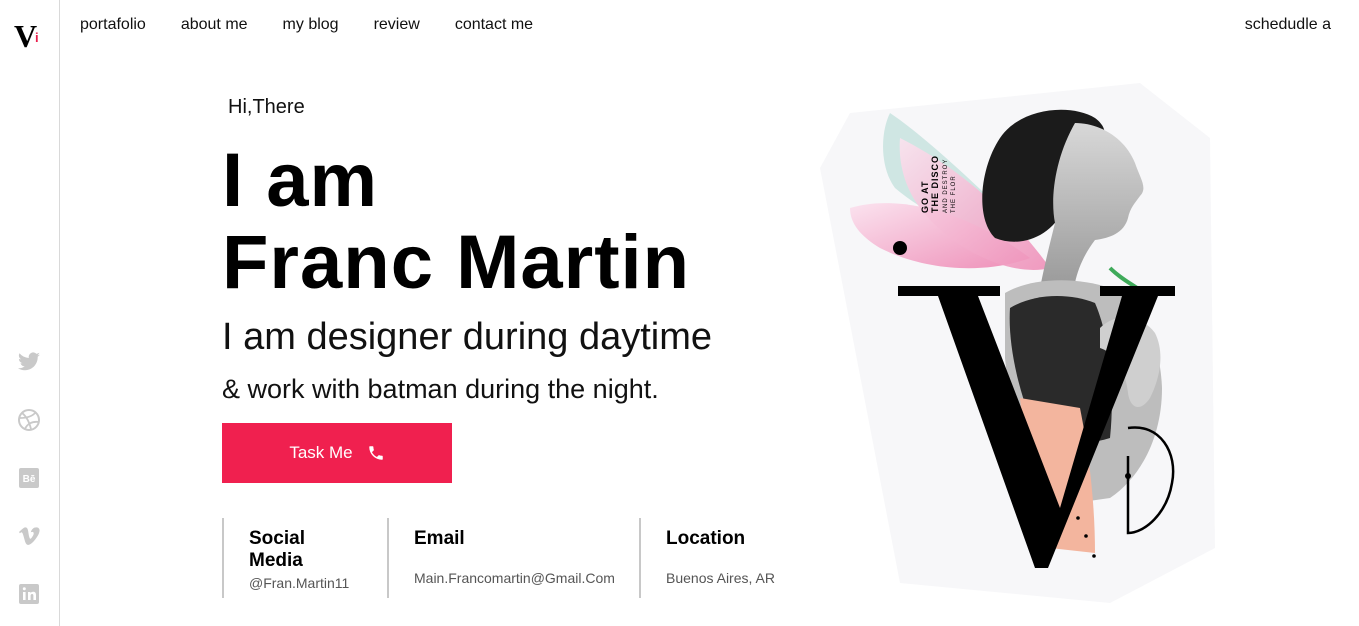 This screenshot has height=626, width=1359. What do you see at coordinates (440, 389) in the screenshot?
I see `hero-tagline-secondary: & work with batman during the night.` at bounding box center [440, 389].